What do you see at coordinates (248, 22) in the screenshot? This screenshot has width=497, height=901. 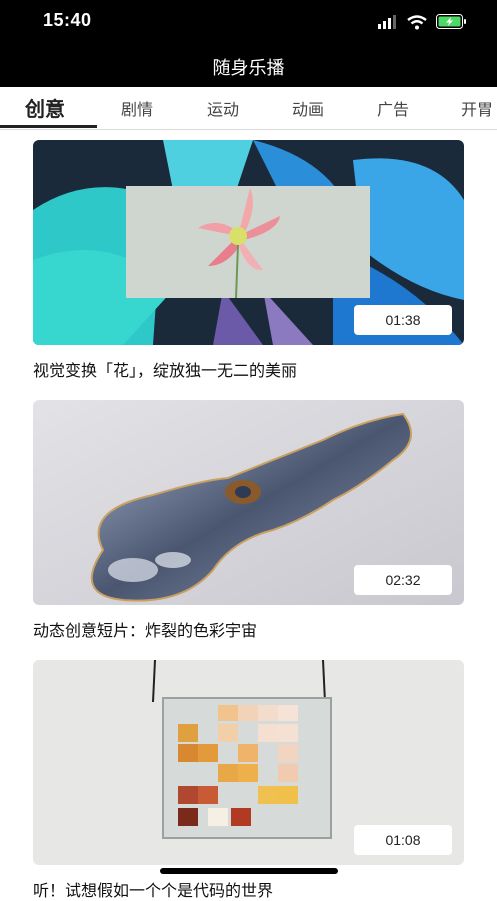 I see `status-bar: 15:40` at bounding box center [248, 22].